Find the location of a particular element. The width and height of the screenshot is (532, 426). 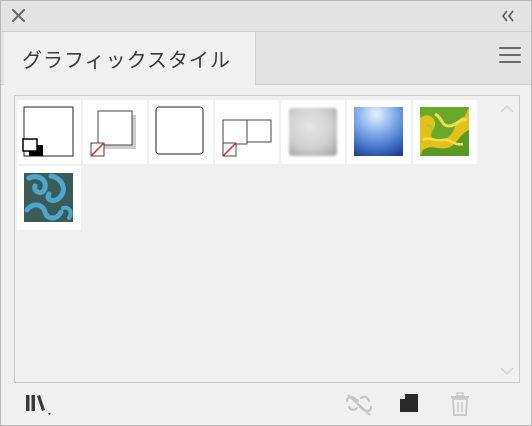

tab-graphic-styles: グラフィックスタイル is located at coordinates (130, 58).